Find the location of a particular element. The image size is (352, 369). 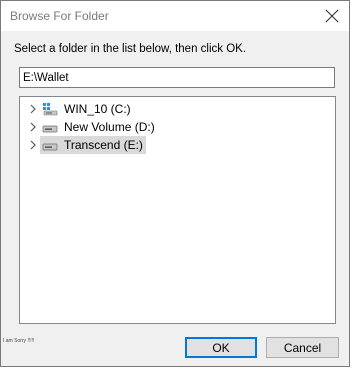

tree-node-d-drive: New Volume (D:) is located at coordinates (99, 127).